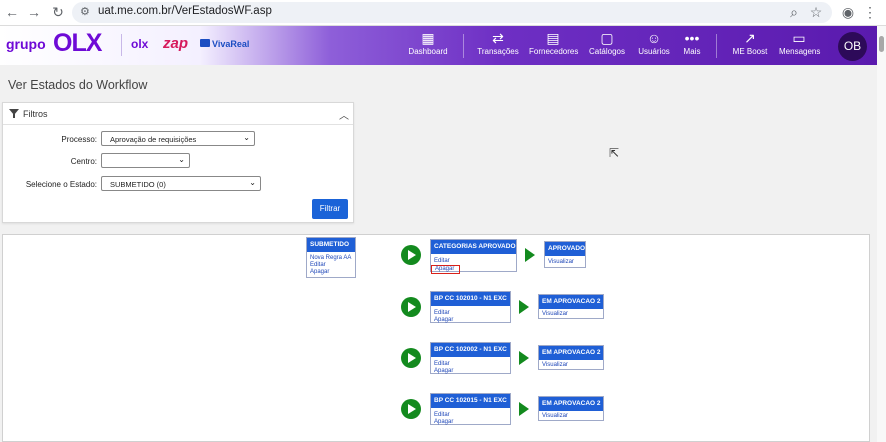 The height and width of the screenshot is (442, 886). Describe the element at coordinates (554, 51) in the screenshot. I see `nav-fornecedores-label: Fornecedores` at that location.